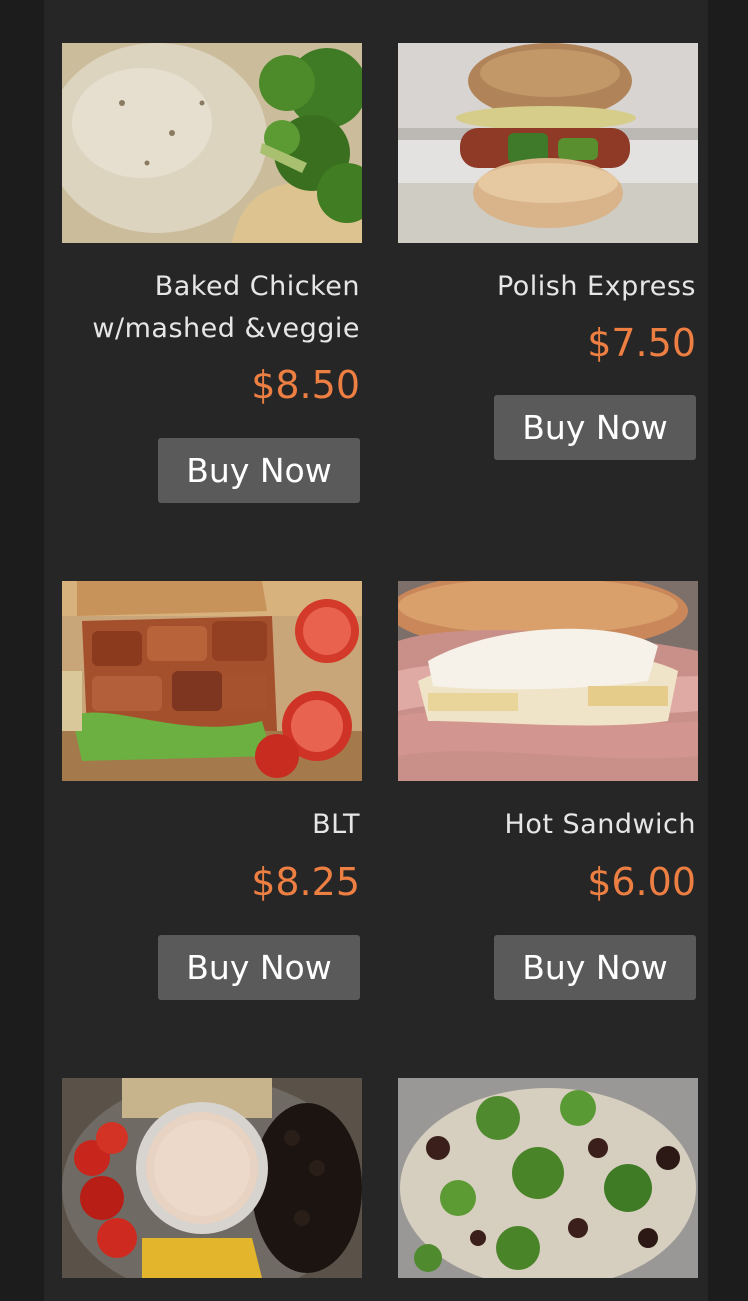 The image size is (748, 1301). Describe the element at coordinates (305, 385) in the screenshot. I see `product-price: $8.50` at that location.